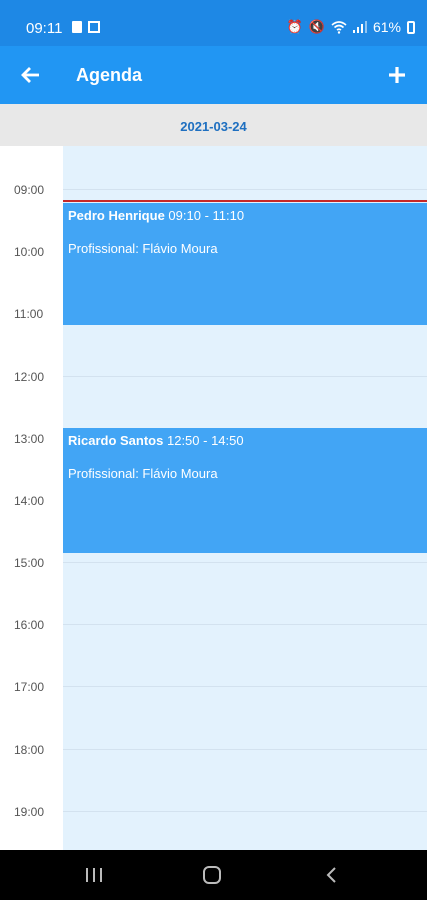  I want to click on hour-label: 10:00, so click(29, 252).